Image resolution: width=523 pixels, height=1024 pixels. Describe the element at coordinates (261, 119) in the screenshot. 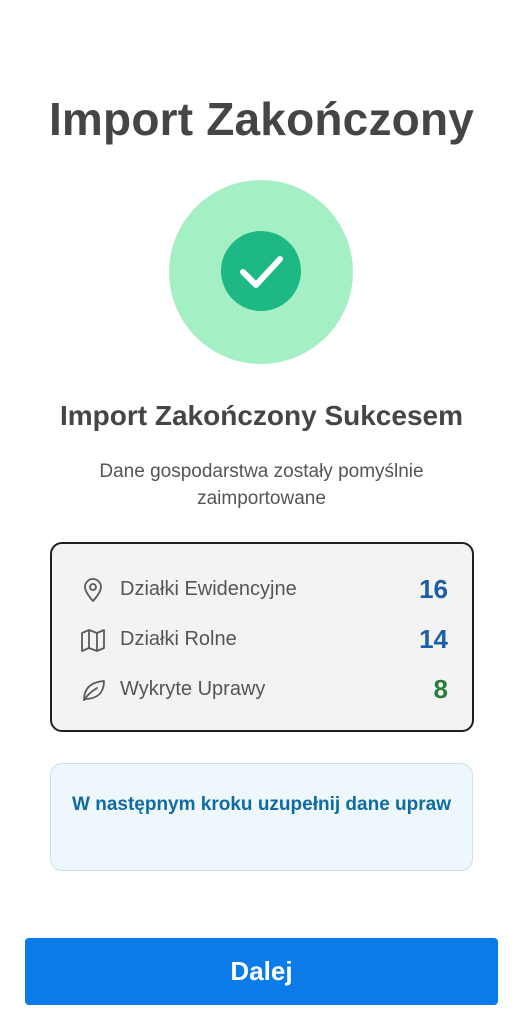

I see `page-title: Import Zakończony` at that location.